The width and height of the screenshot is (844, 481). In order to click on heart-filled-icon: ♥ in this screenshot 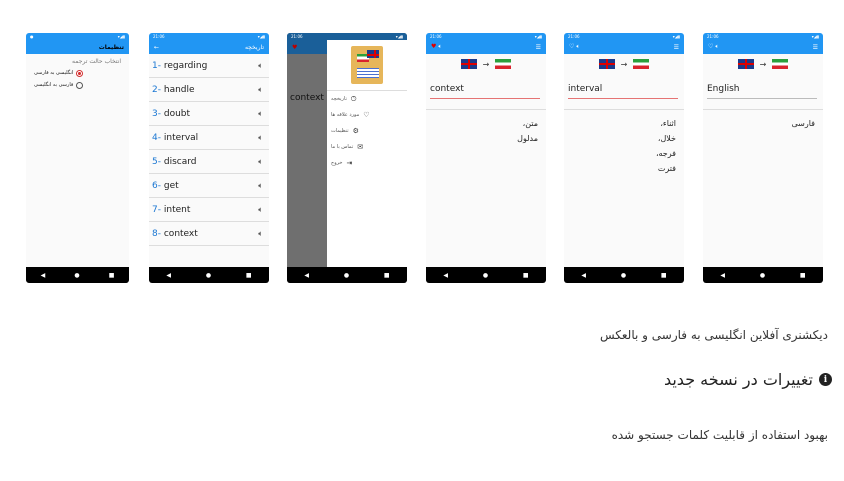, I will do `click(433, 46)`.